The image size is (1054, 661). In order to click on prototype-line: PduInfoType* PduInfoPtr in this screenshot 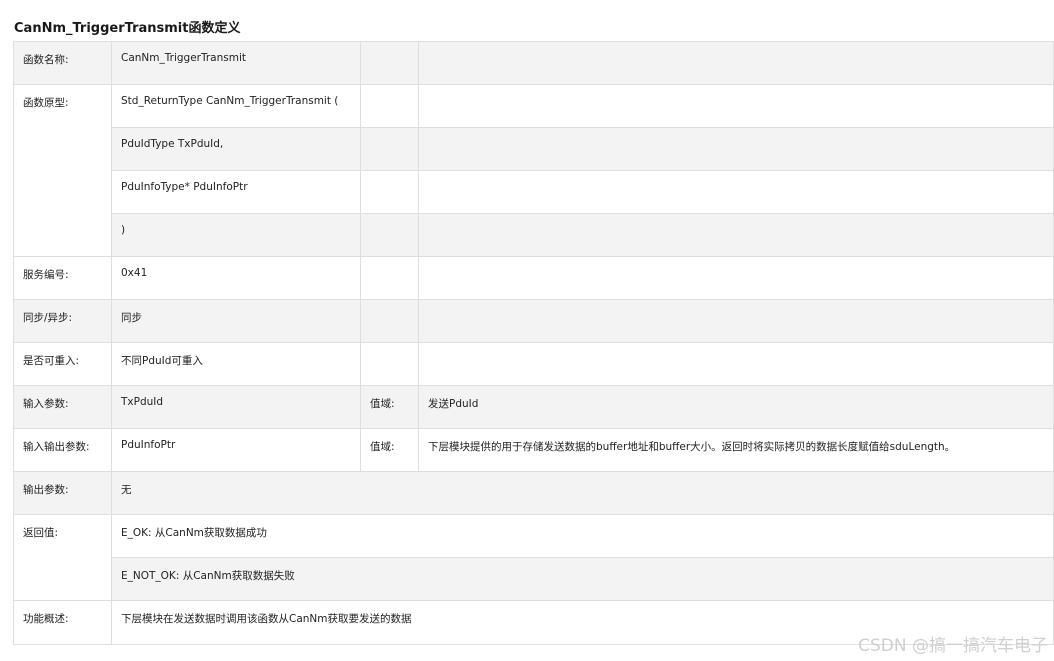, I will do `click(236, 192)`.